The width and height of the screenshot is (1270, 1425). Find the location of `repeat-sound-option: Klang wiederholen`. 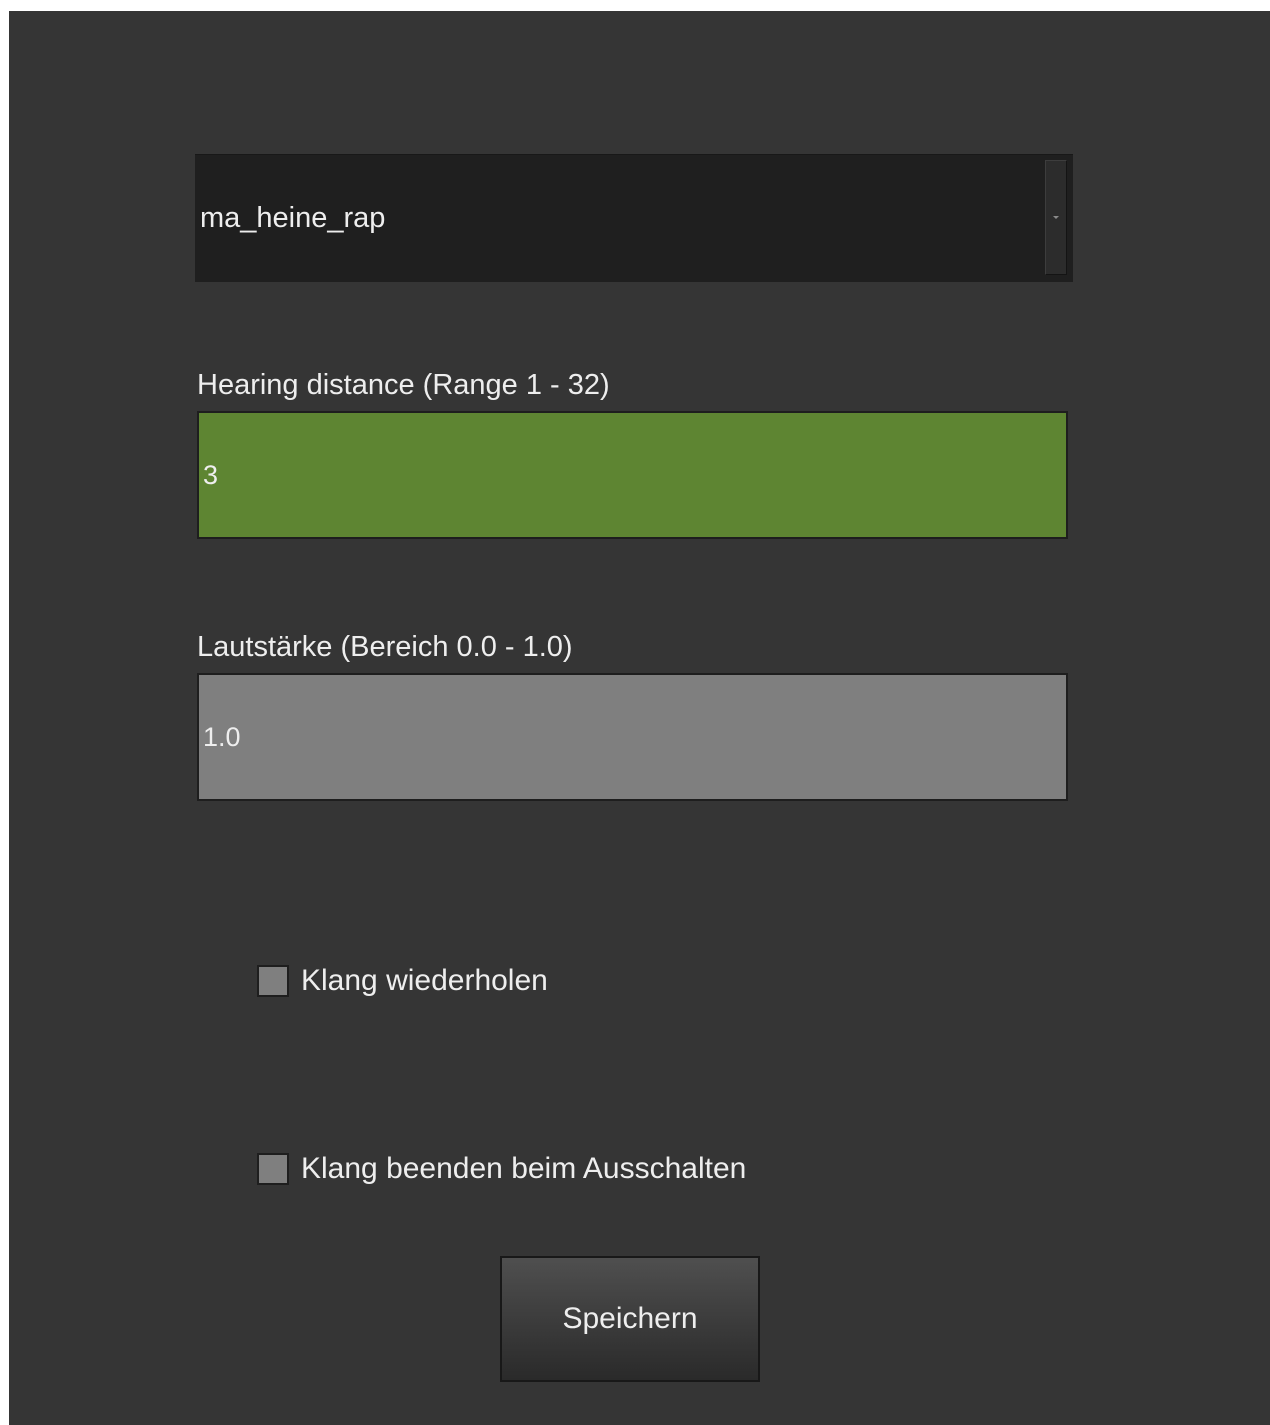

repeat-sound-option: Klang wiederholen is located at coordinates (402, 981).